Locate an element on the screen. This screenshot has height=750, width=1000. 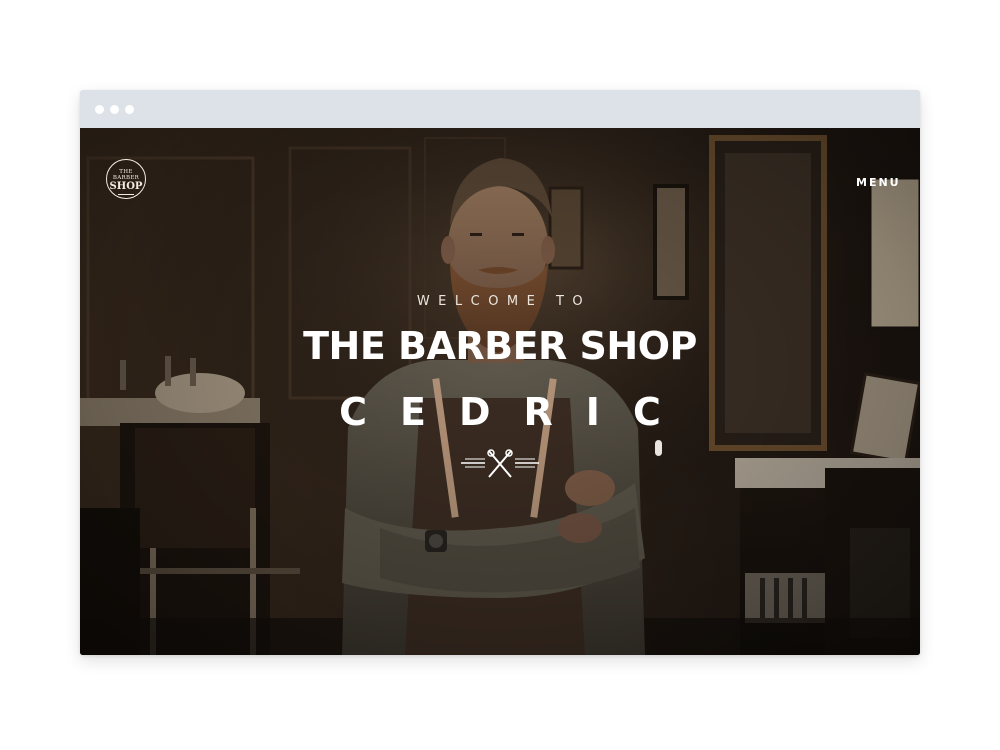
barber-shop-logo: THE BARBER SHOP is located at coordinates (126, 179).